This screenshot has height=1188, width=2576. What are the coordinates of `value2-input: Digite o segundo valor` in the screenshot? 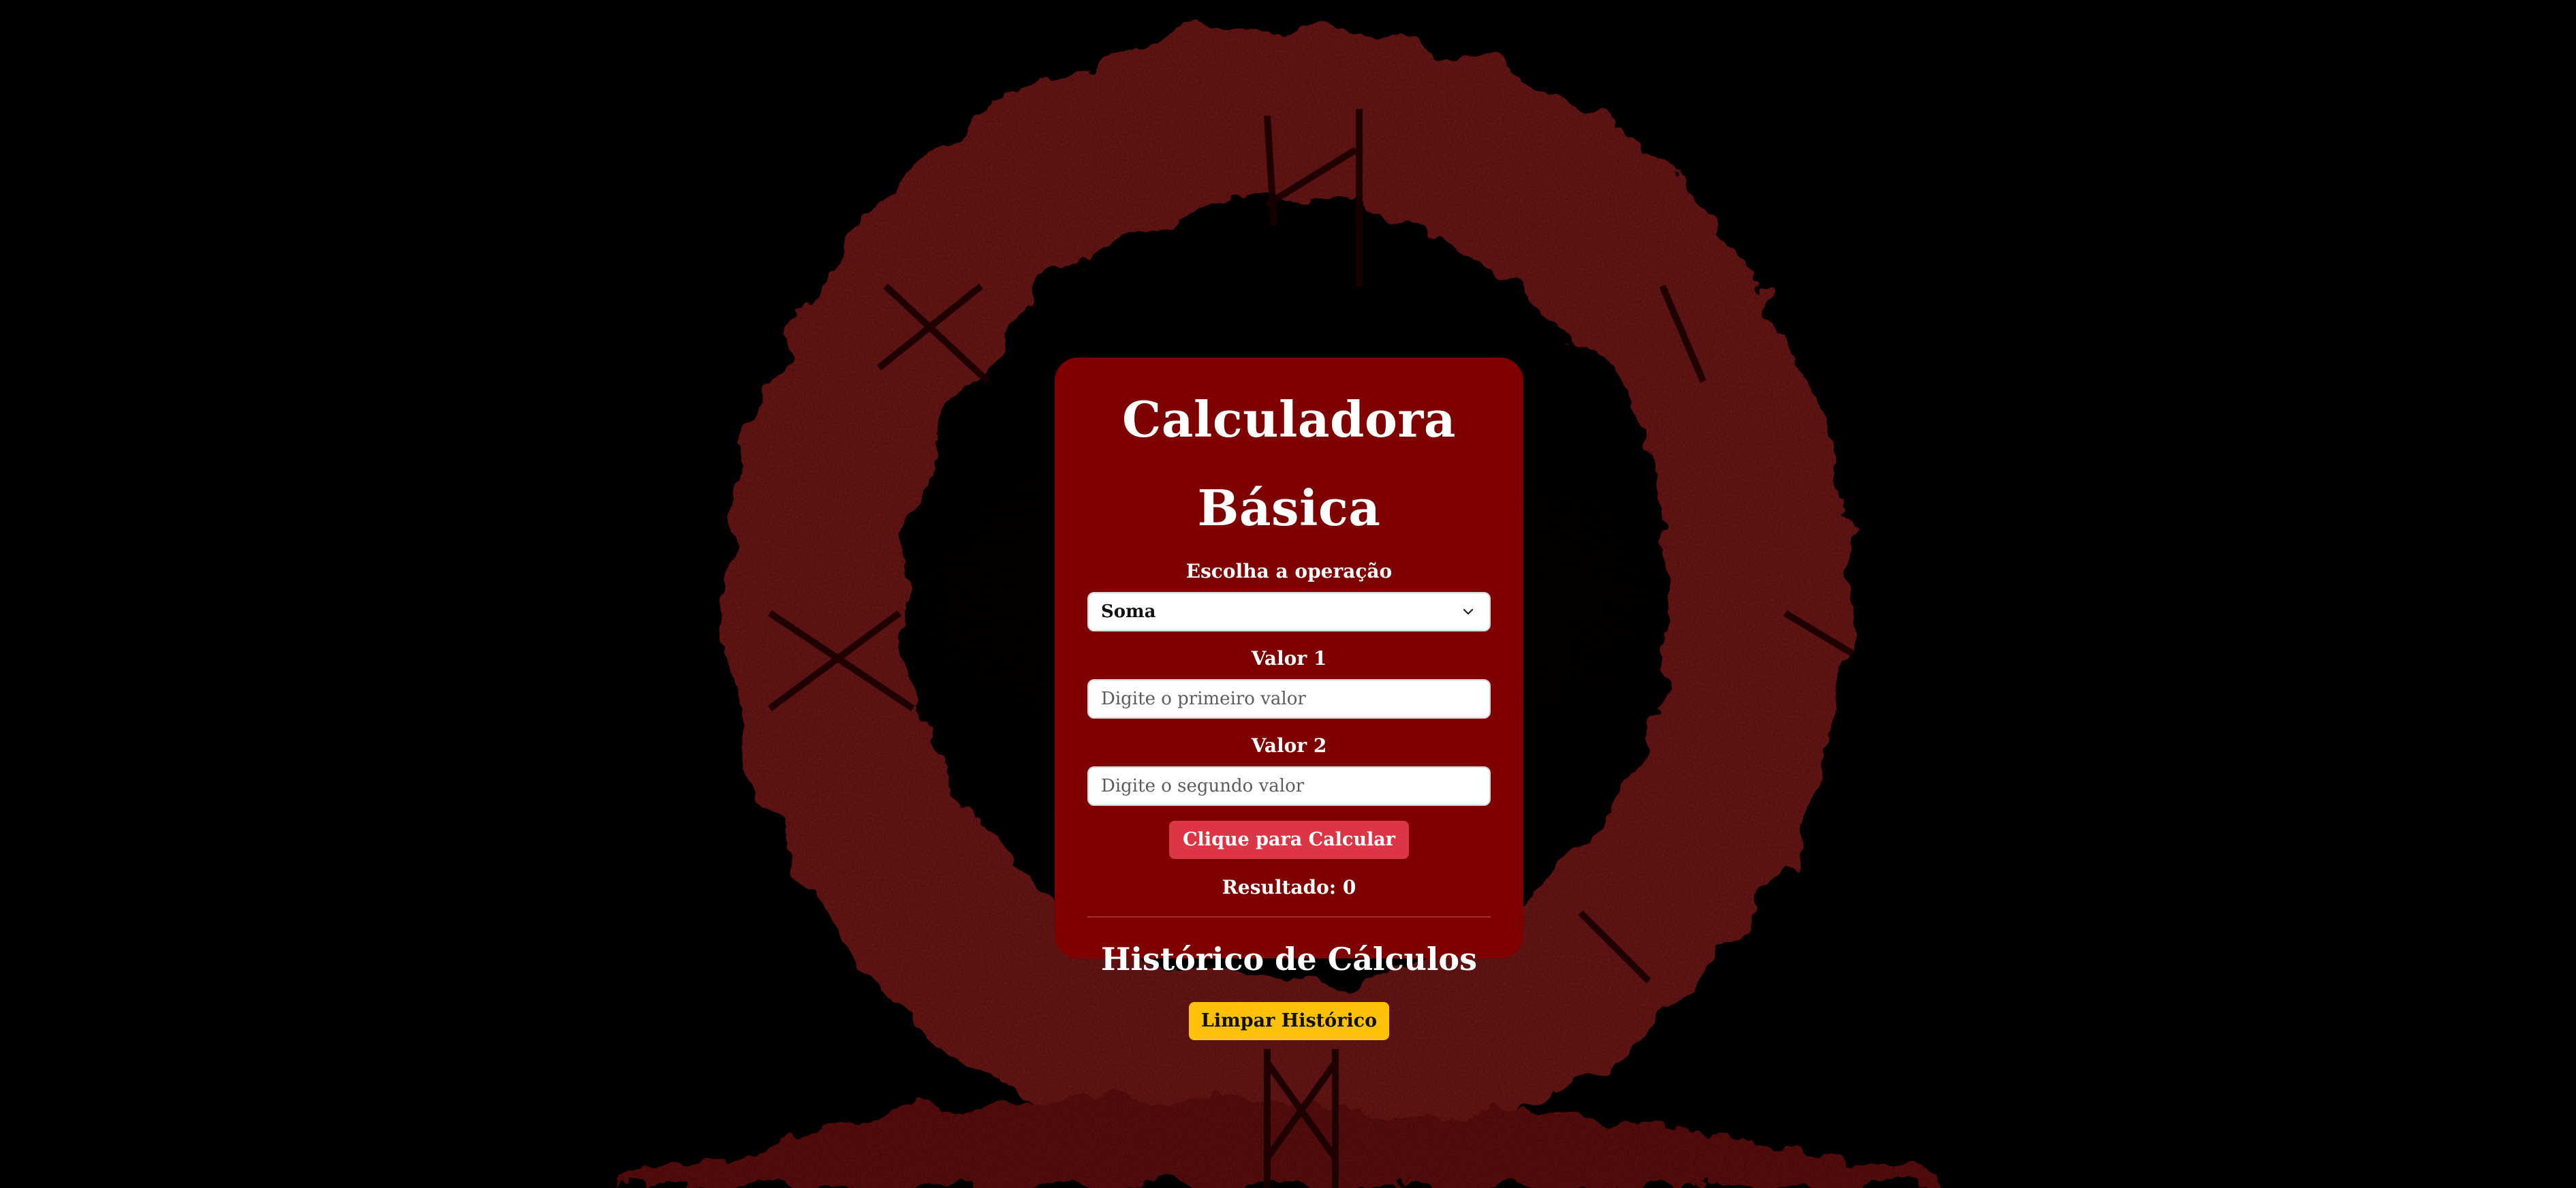 It's located at (1289, 786).